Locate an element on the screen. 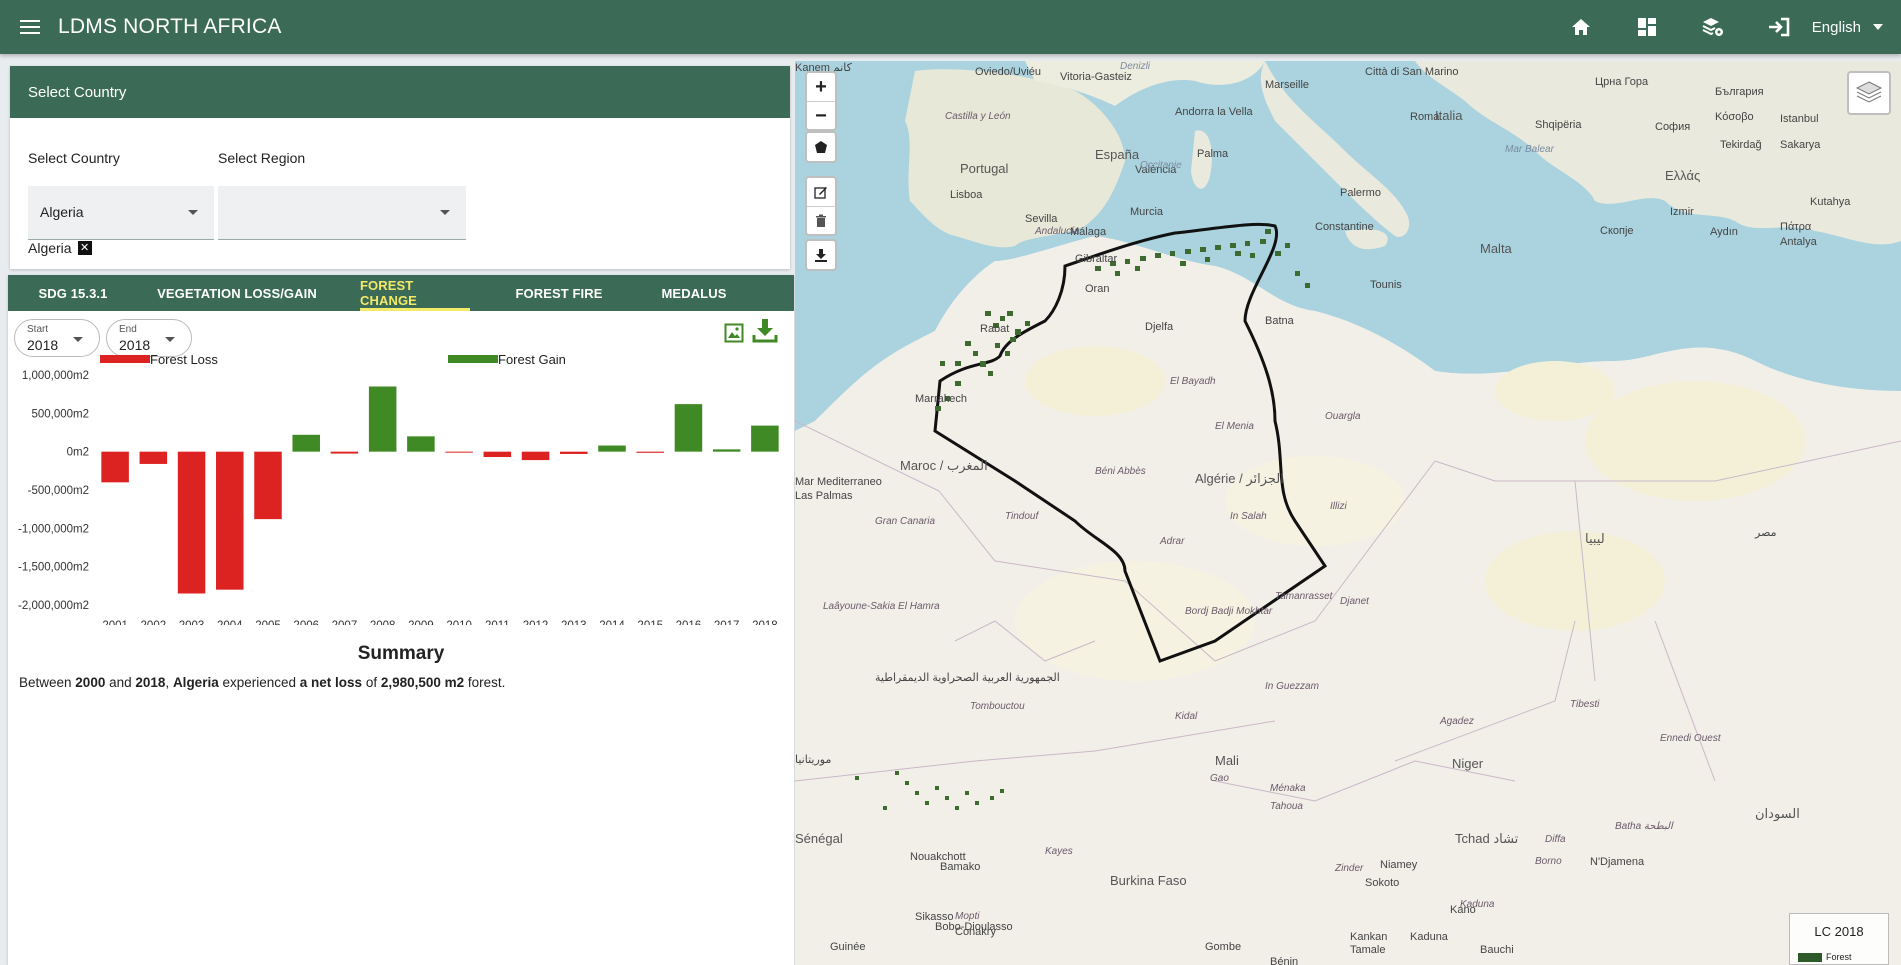 The height and width of the screenshot is (965, 1901). zoom-out-button: − is located at coordinates (821, 115).